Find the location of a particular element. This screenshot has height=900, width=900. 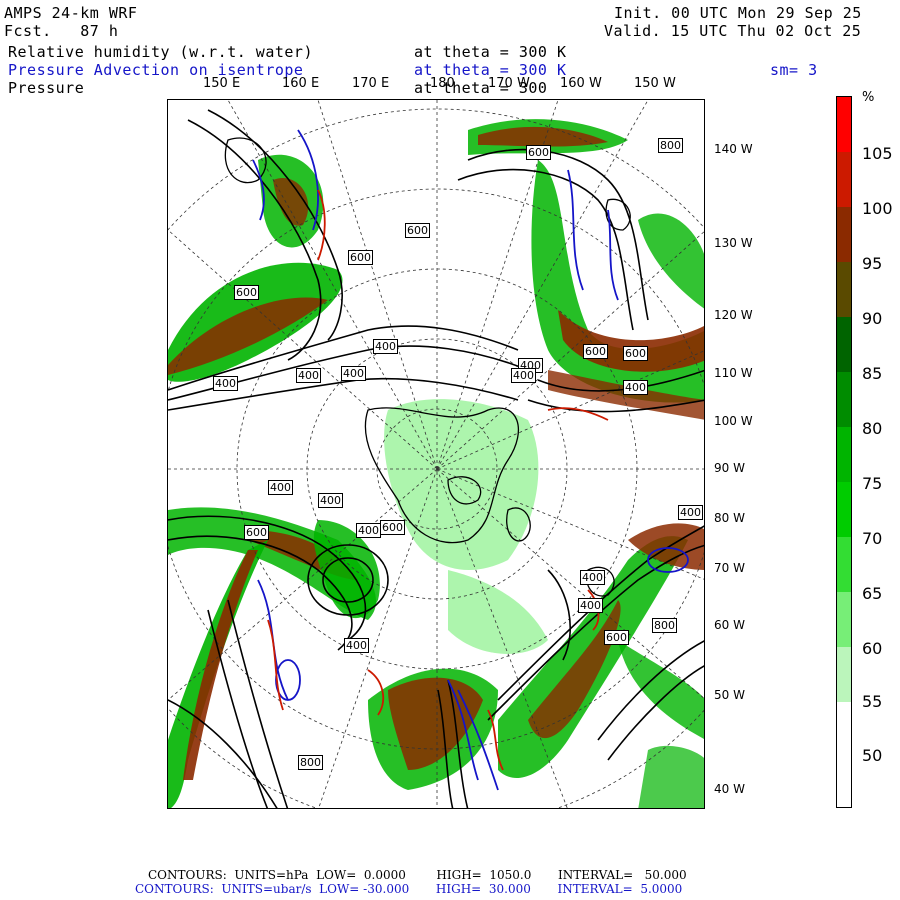

colorbar-unit: % is located at coordinates (868, 97).